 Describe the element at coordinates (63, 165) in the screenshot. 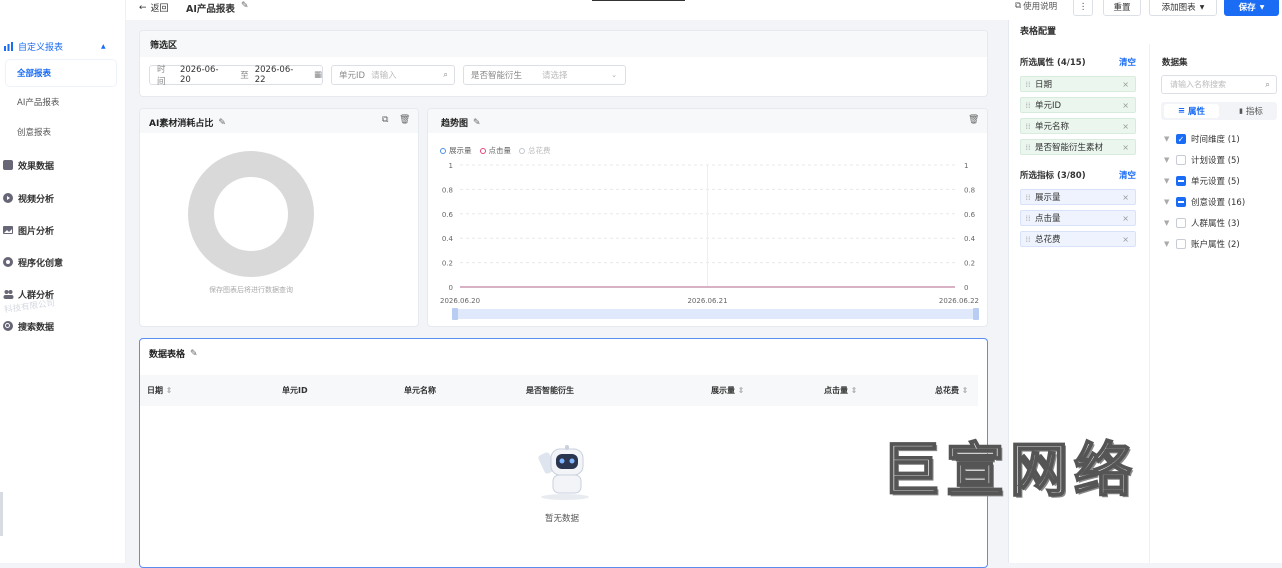

I see `sidebar-item-effect-data: 效果数据` at that location.